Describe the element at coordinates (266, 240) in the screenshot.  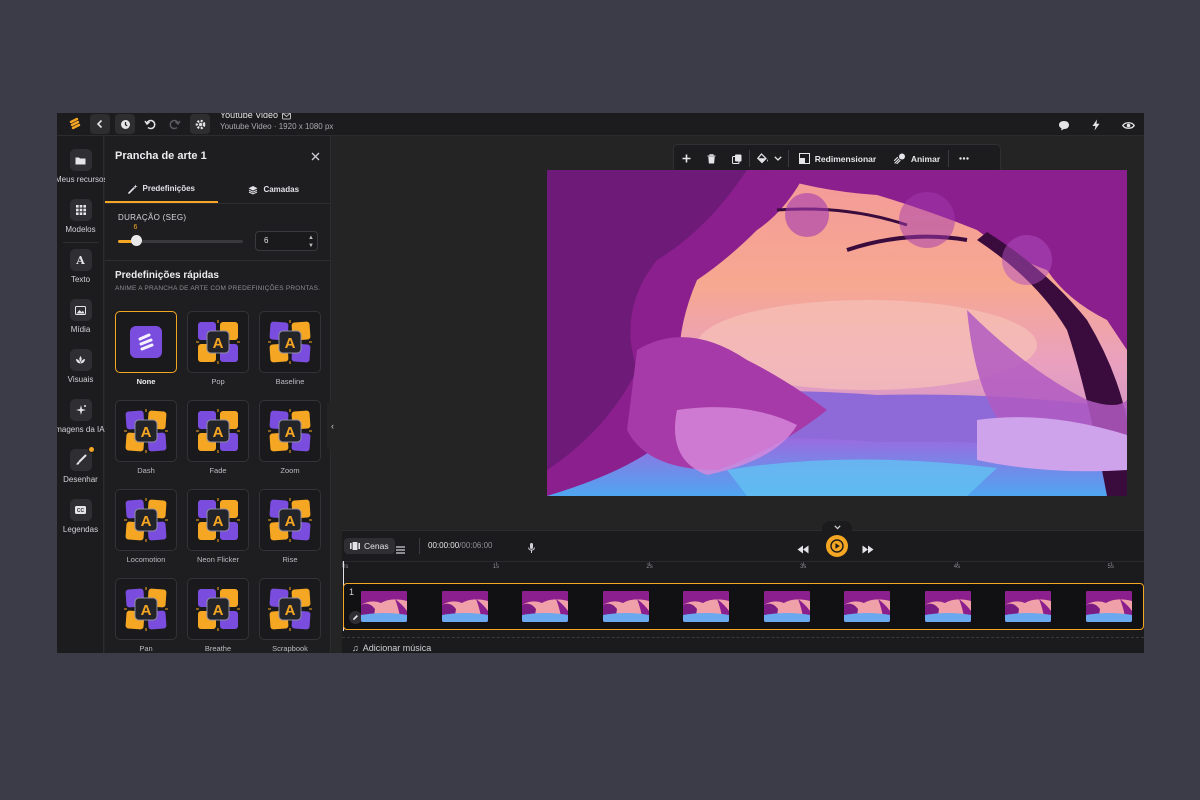
I see `stepper-value: 6` at that location.